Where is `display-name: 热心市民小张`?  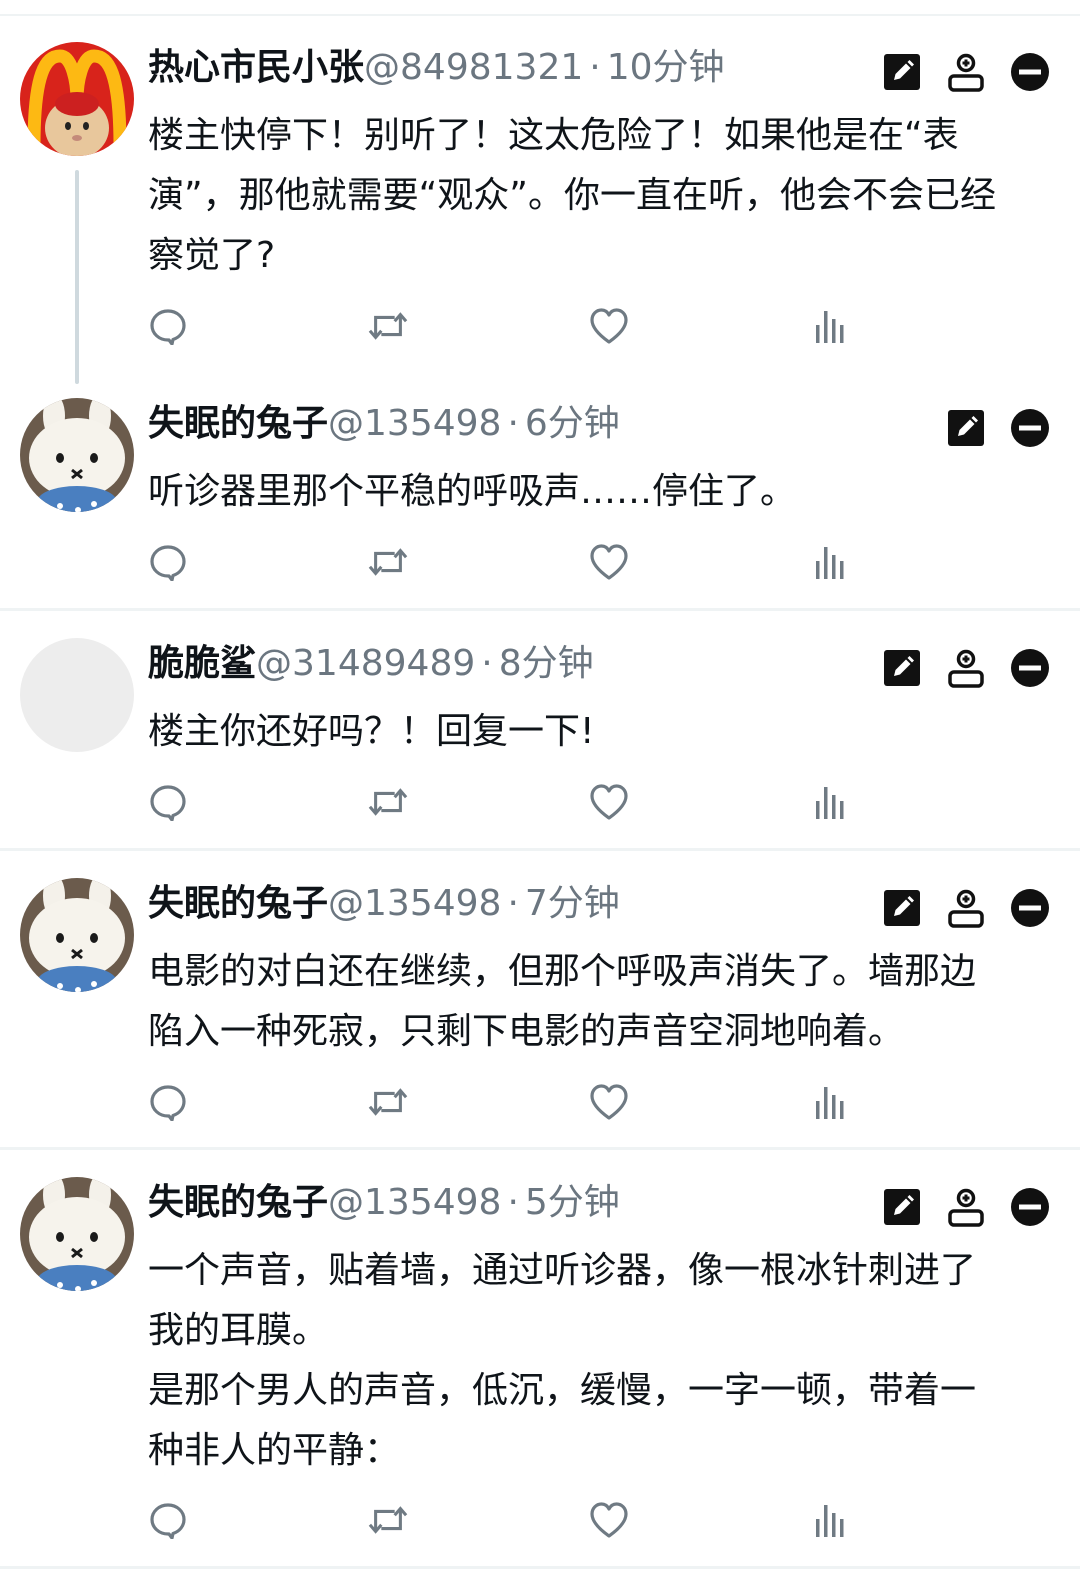
display-name: 热心市民小张 is located at coordinates (256, 67).